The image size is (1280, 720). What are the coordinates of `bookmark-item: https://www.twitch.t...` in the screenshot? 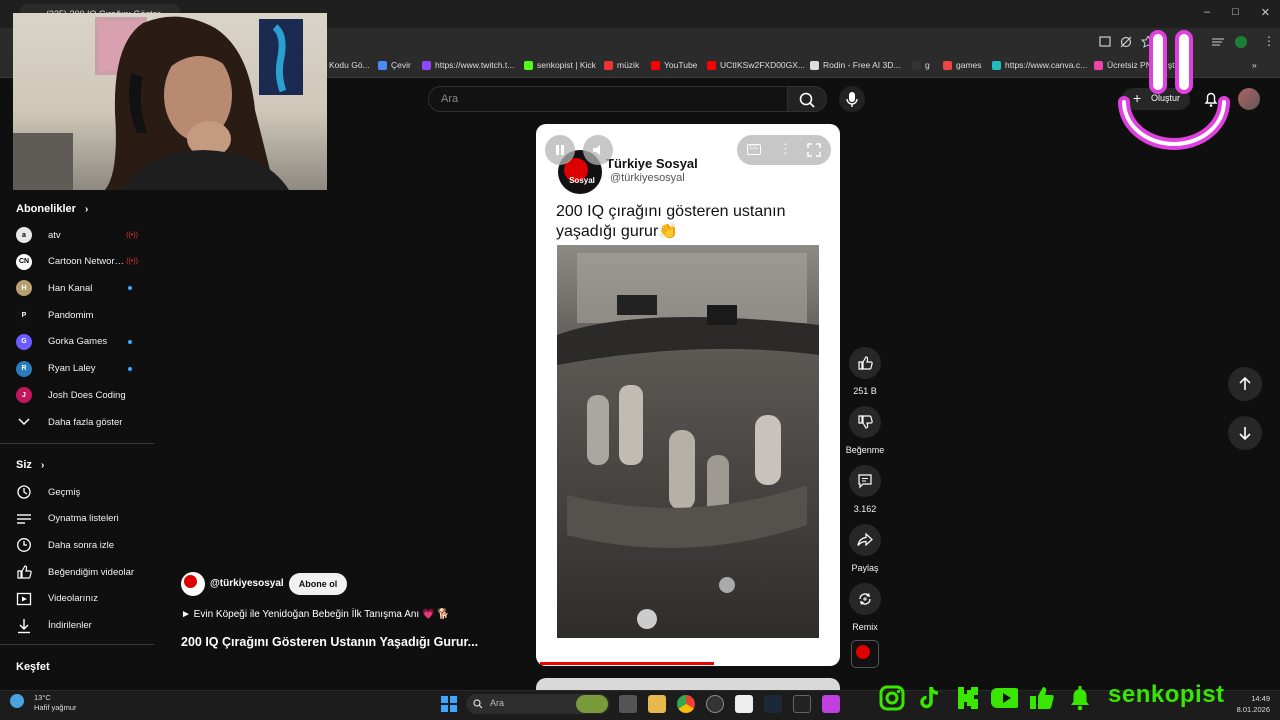 It's located at (468, 65).